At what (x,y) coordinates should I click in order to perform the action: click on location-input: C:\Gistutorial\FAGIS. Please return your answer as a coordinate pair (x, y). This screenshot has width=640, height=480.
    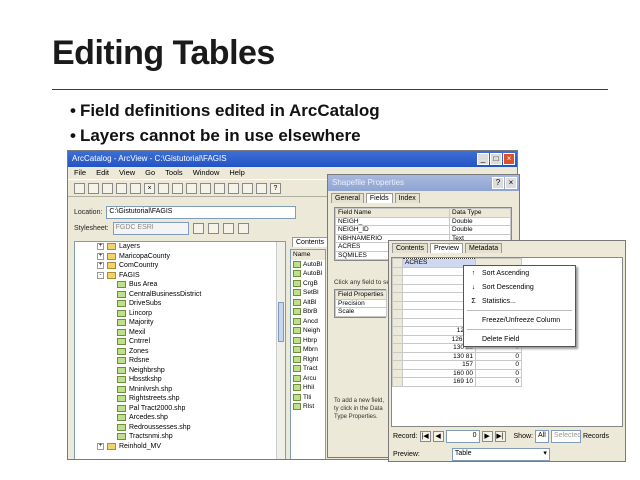
    Looking at the image, I should click on (201, 212).